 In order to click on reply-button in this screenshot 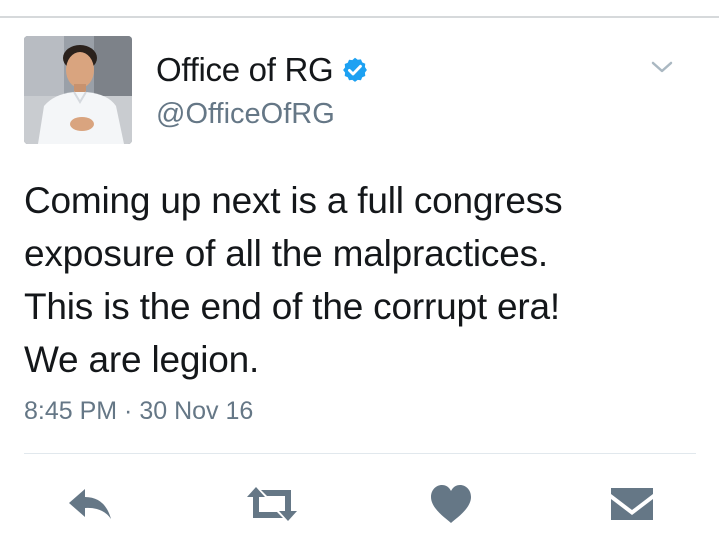, I will do `click(90, 504)`.